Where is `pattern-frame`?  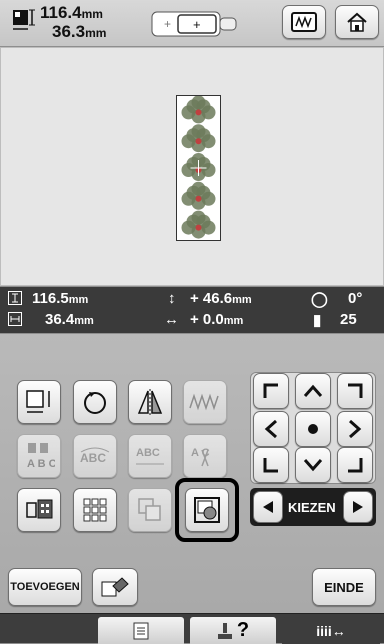
pattern-frame is located at coordinates (198, 168).